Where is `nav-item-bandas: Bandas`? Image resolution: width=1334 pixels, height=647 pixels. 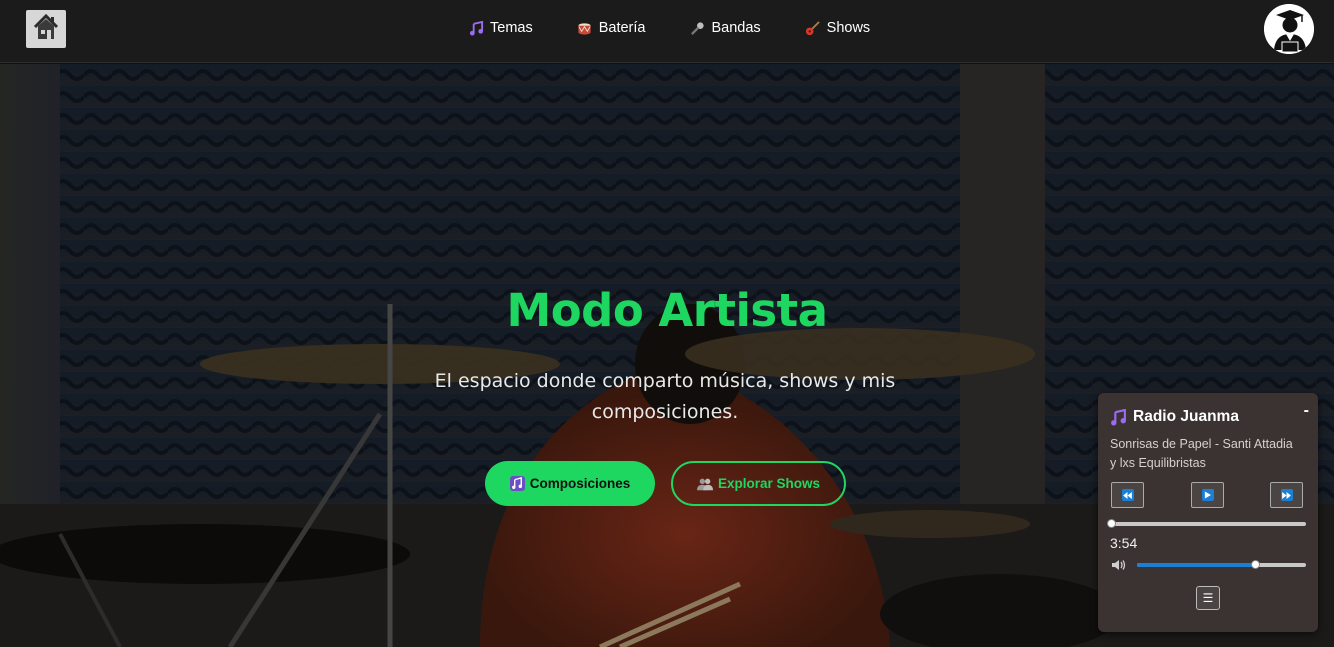 nav-item-bandas: Bandas is located at coordinates (725, 28).